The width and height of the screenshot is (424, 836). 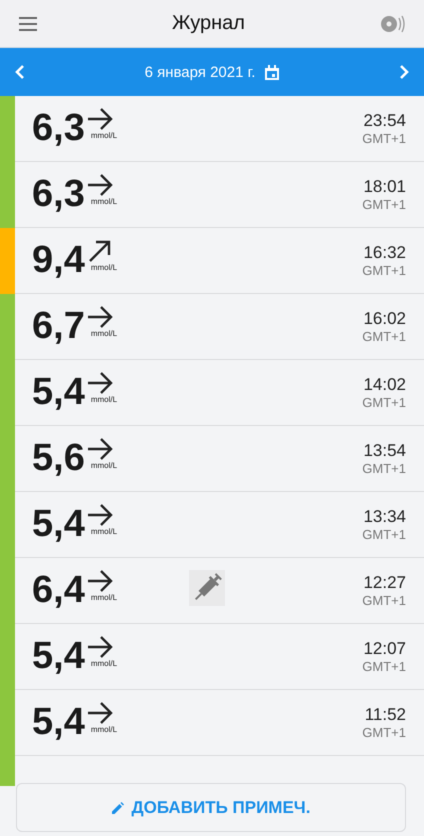 I want to click on reading-row: 5,4 mmol/L 12:07 GMT+1, so click(x=212, y=657).